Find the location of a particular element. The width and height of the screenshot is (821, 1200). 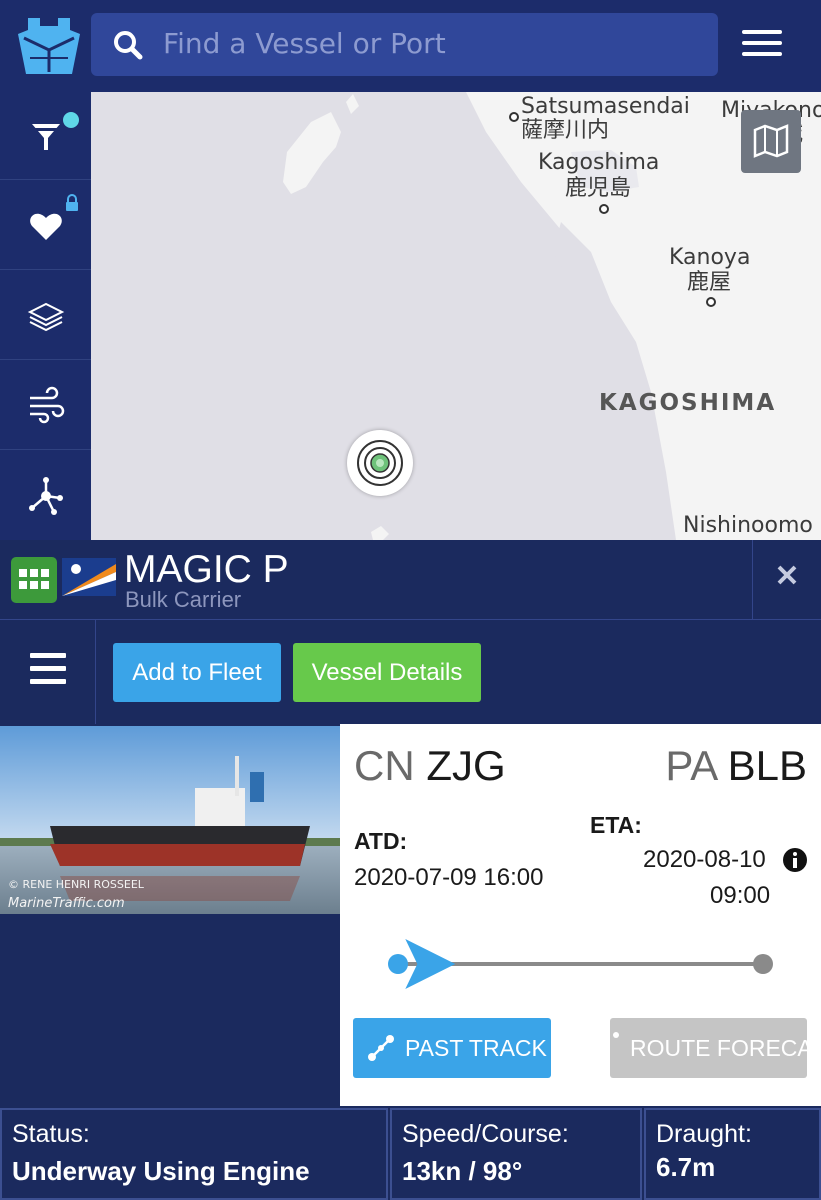

eta-time: 09:00 is located at coordinates (740, 895).